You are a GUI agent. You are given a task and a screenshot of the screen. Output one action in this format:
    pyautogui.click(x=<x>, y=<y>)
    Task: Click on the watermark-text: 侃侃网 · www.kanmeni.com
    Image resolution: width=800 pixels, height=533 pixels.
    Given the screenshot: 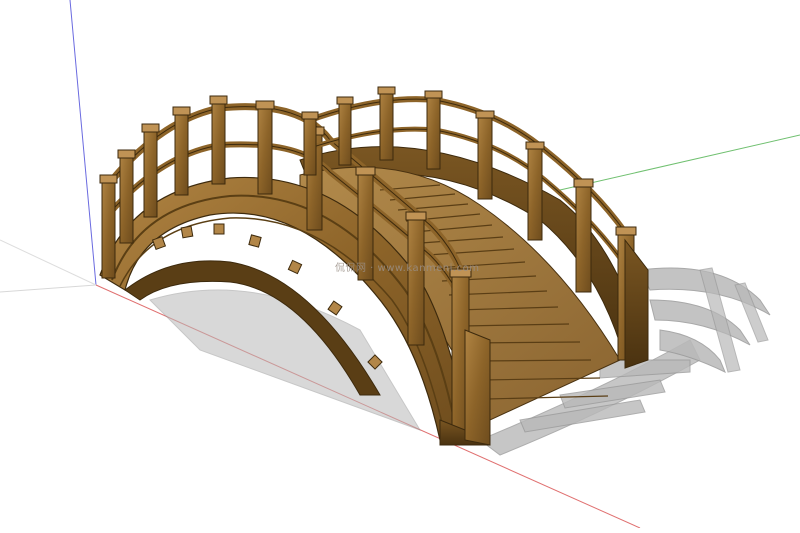 What is the action you would take?
    pyautogui.click(x=407, y=268)
    